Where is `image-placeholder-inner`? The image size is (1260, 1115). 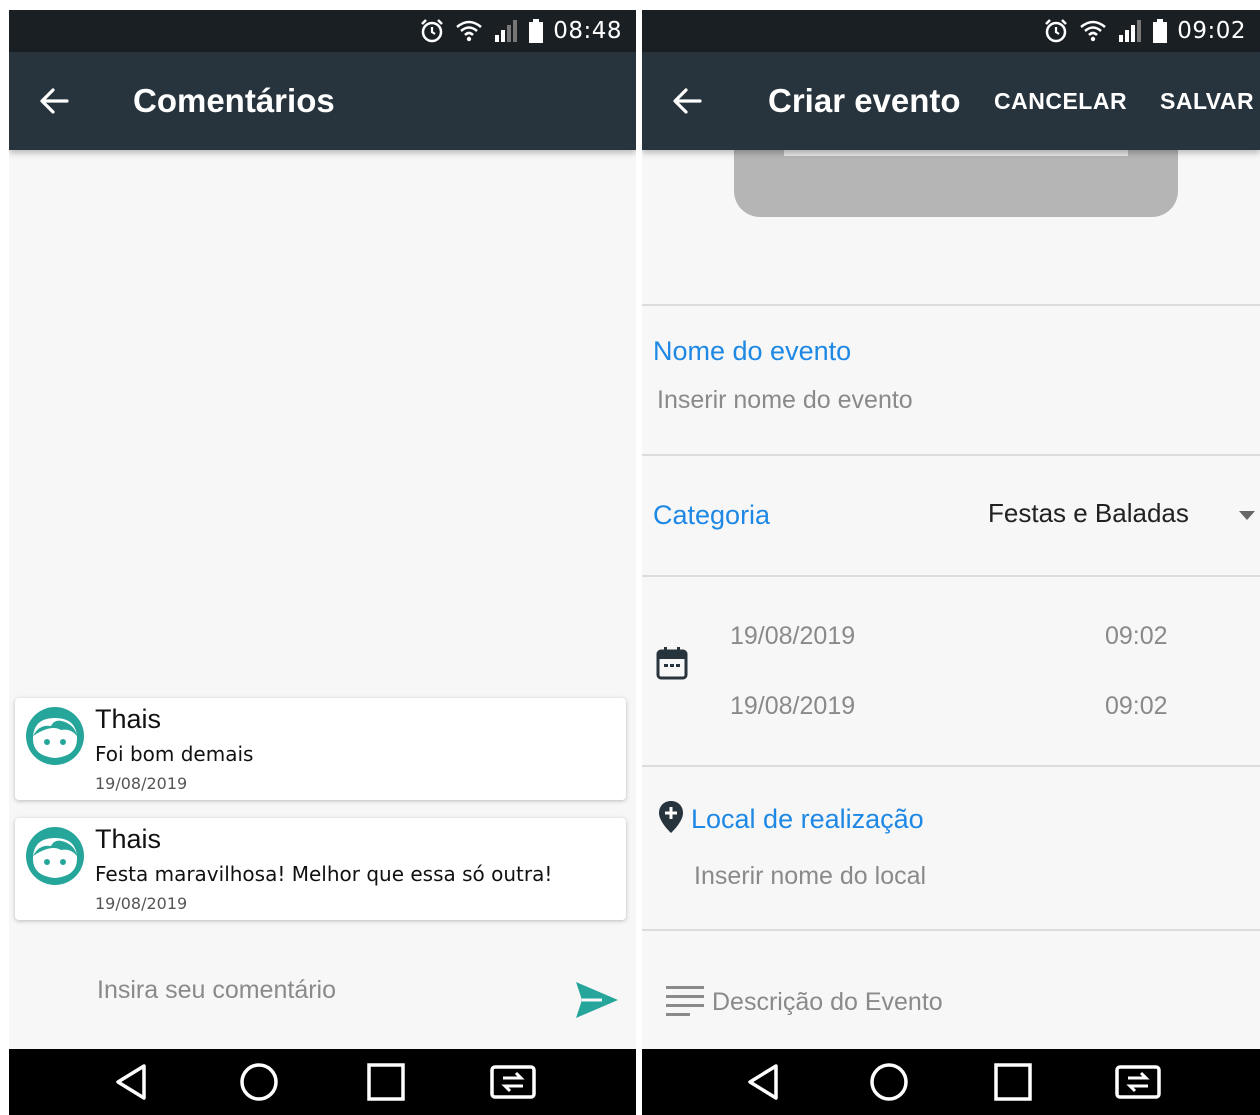
image-placeholder-inner is located at coordinates (956, 153).